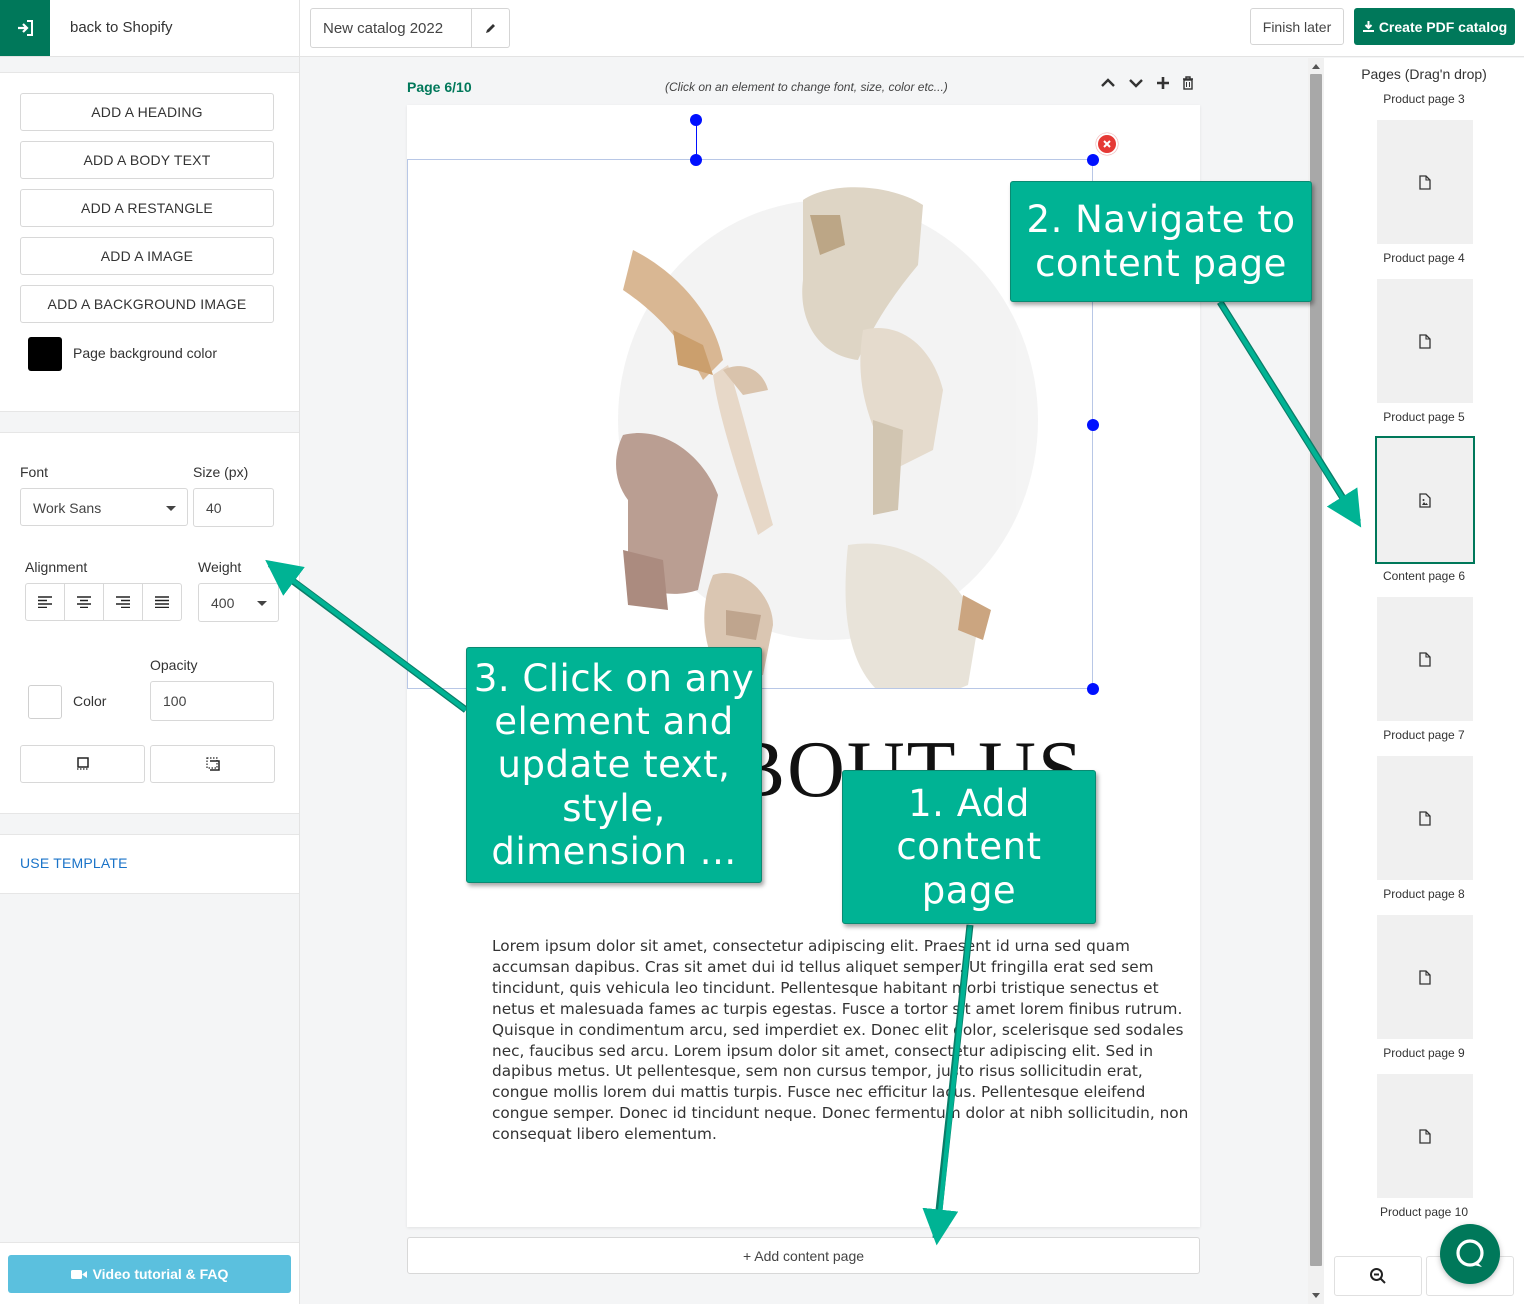 The height and width of the screenshot is (1304, 1524). Describe the element at coordinates (78, 1274) in the screenshot. I see `video-camera-icon` at that location.